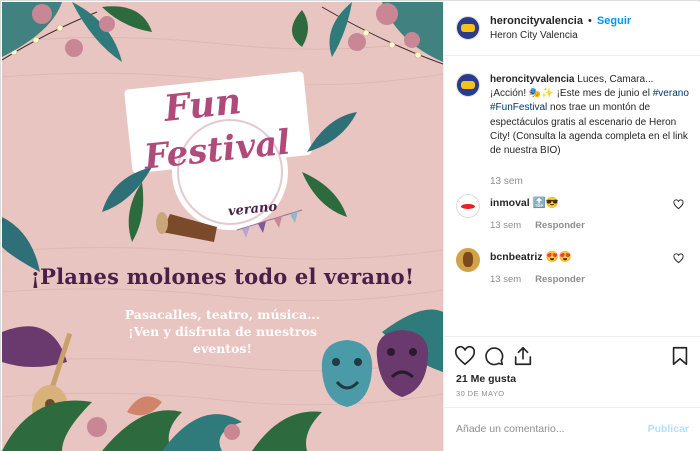  I want to click on hashtag-link: #verano, so click(671, 93).